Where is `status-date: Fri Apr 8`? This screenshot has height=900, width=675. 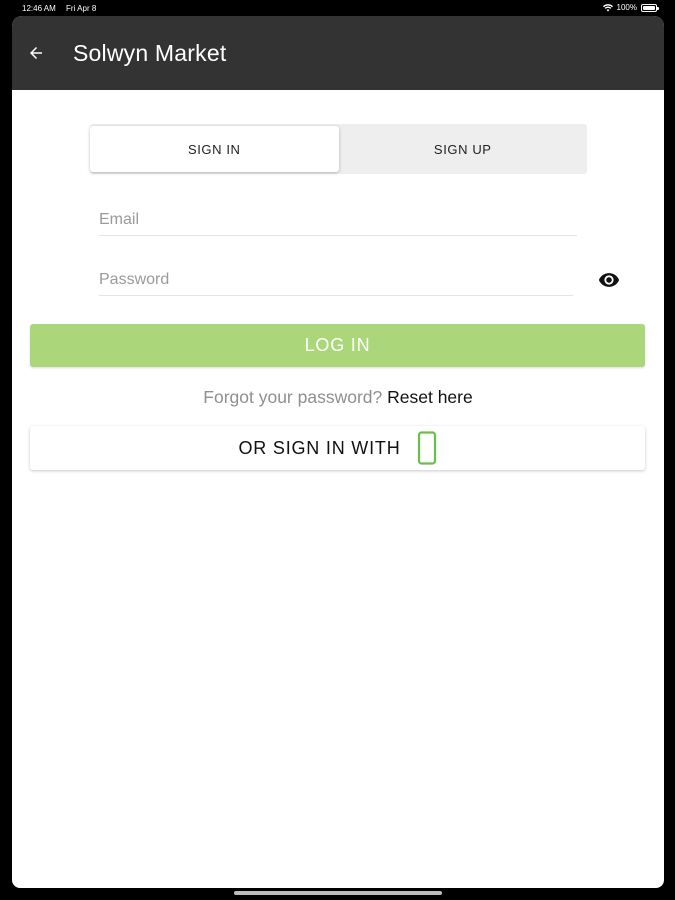
status-date: Fri Apr 8 is located at coordinates (81, 8).